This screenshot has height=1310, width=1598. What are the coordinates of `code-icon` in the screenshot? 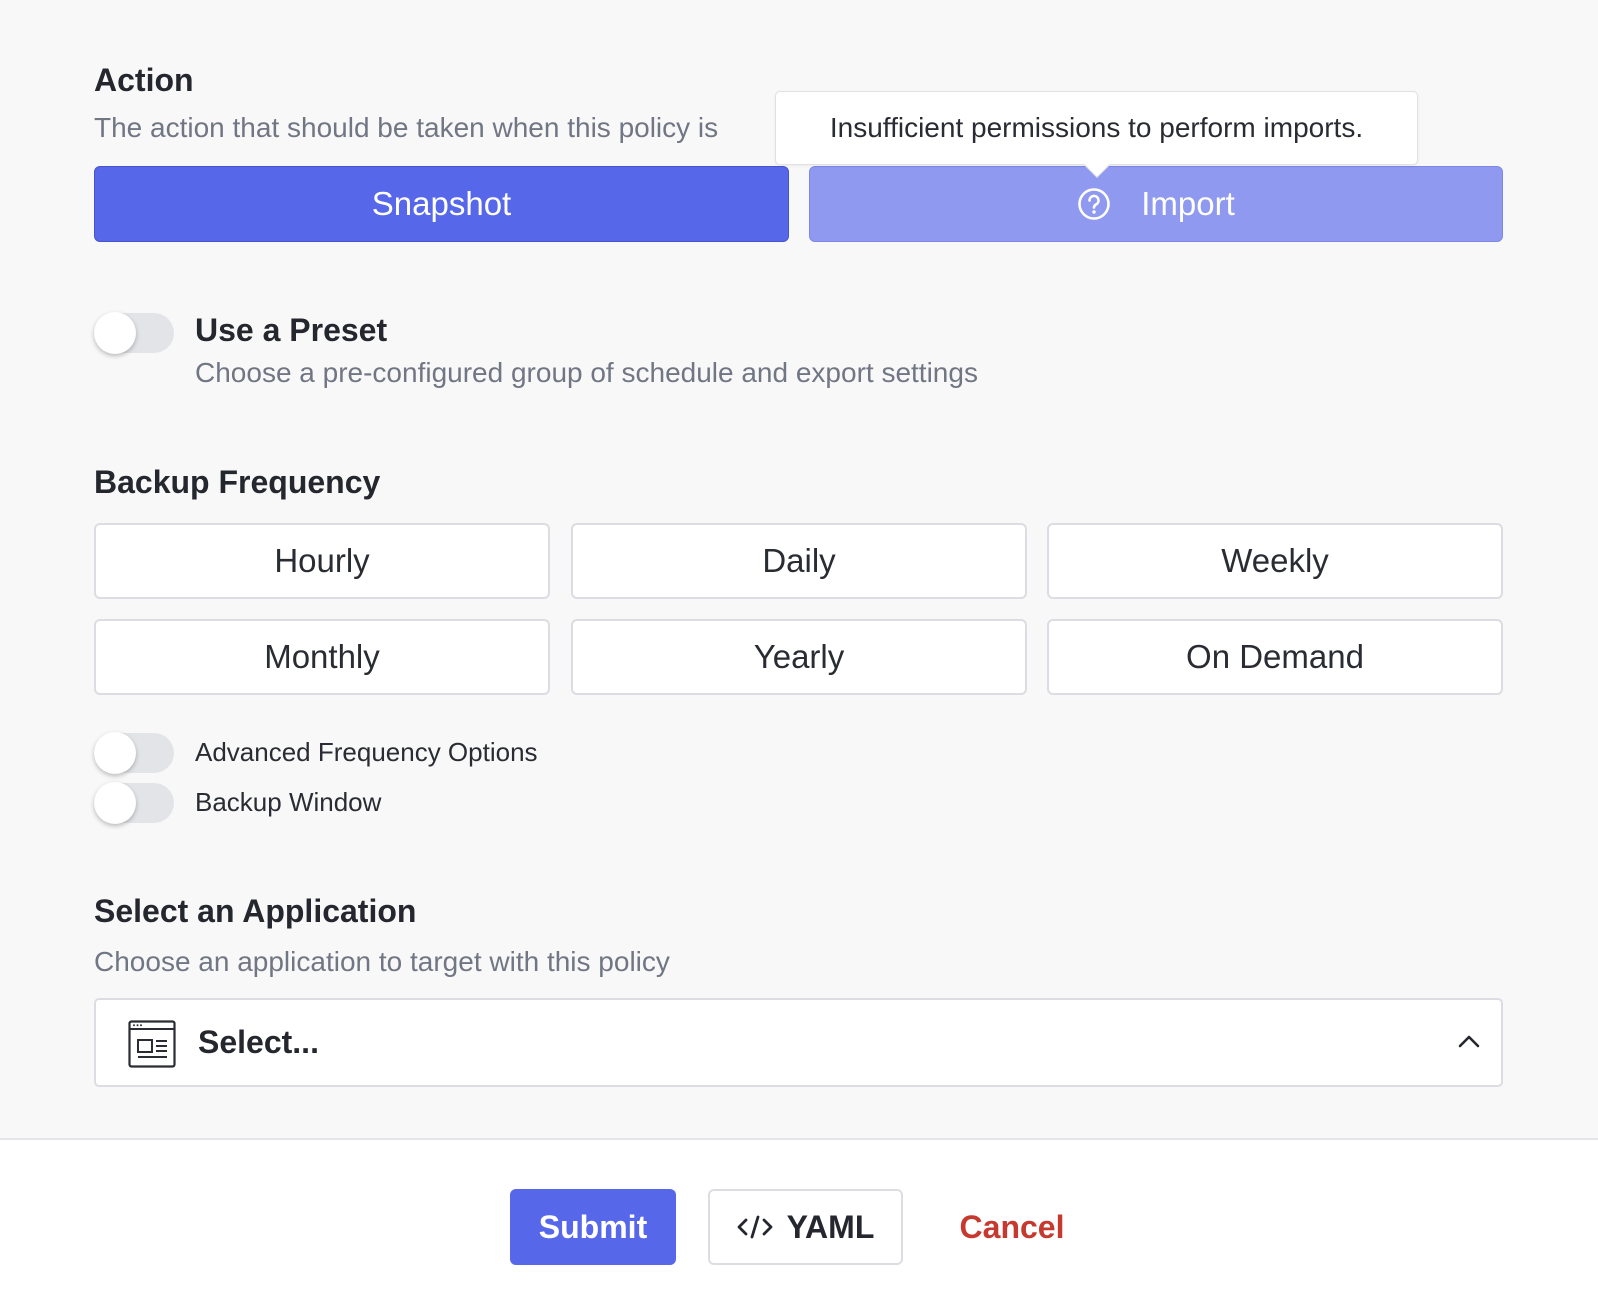 It's located at (755, 1227).